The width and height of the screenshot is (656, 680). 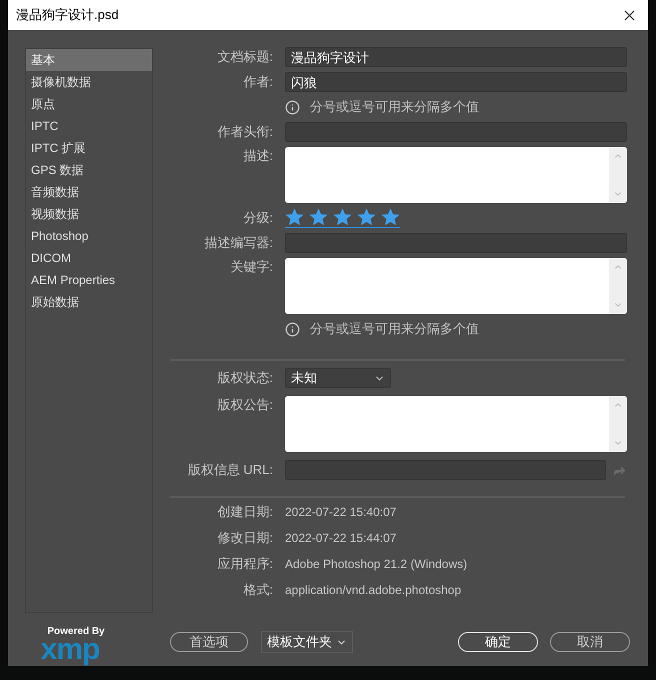 I want to click on info-label: 应用程序:, so click(x=245, y=564).